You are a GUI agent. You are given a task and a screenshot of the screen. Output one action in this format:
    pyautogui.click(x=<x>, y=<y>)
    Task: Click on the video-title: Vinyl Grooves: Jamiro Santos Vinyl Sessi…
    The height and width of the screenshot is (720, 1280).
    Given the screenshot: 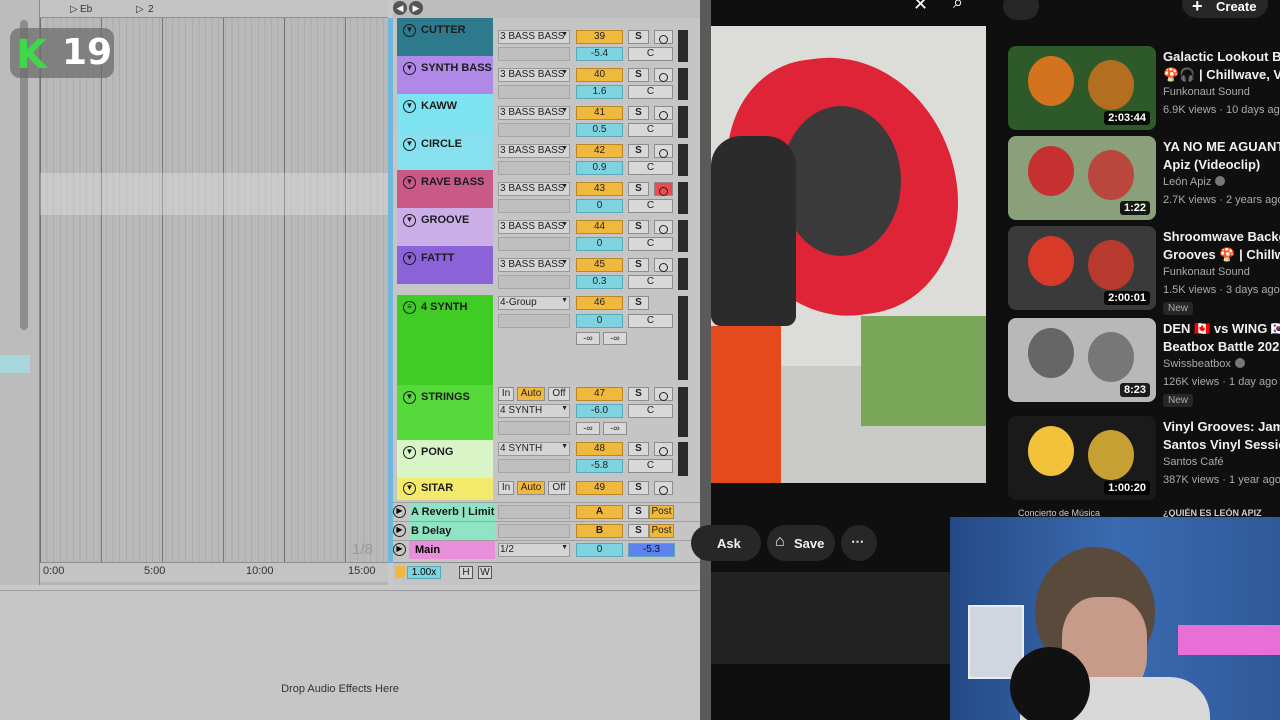 What is the action you would take?
    pyautogui.click(x=1221, y=436)
    